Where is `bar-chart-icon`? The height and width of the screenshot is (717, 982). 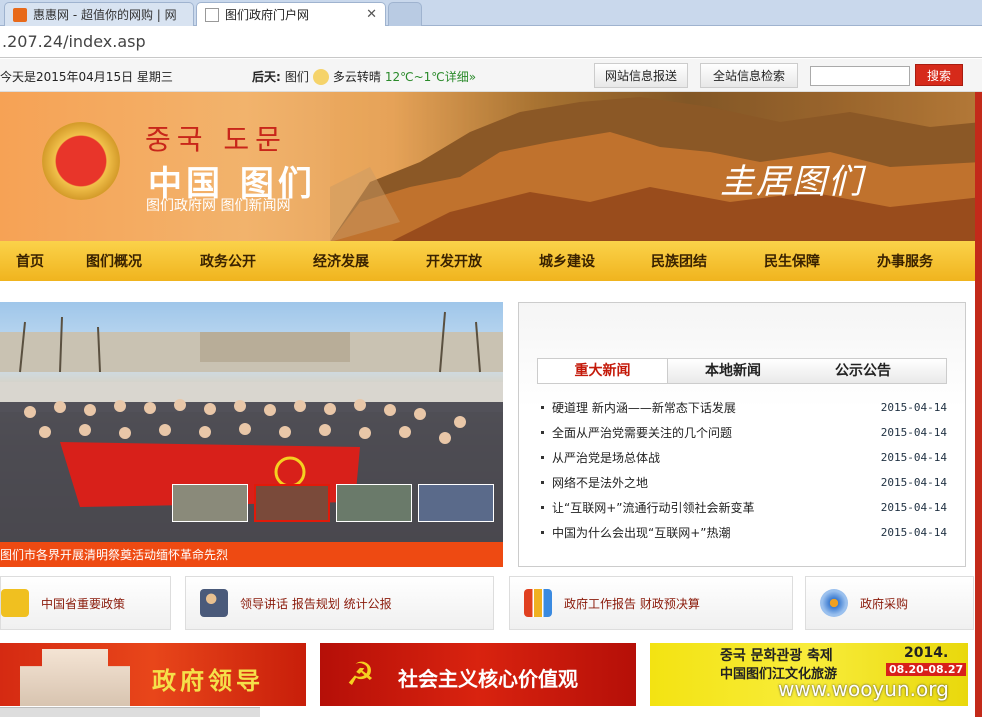
bar-chart-icon is located at coordinates (538, 603).